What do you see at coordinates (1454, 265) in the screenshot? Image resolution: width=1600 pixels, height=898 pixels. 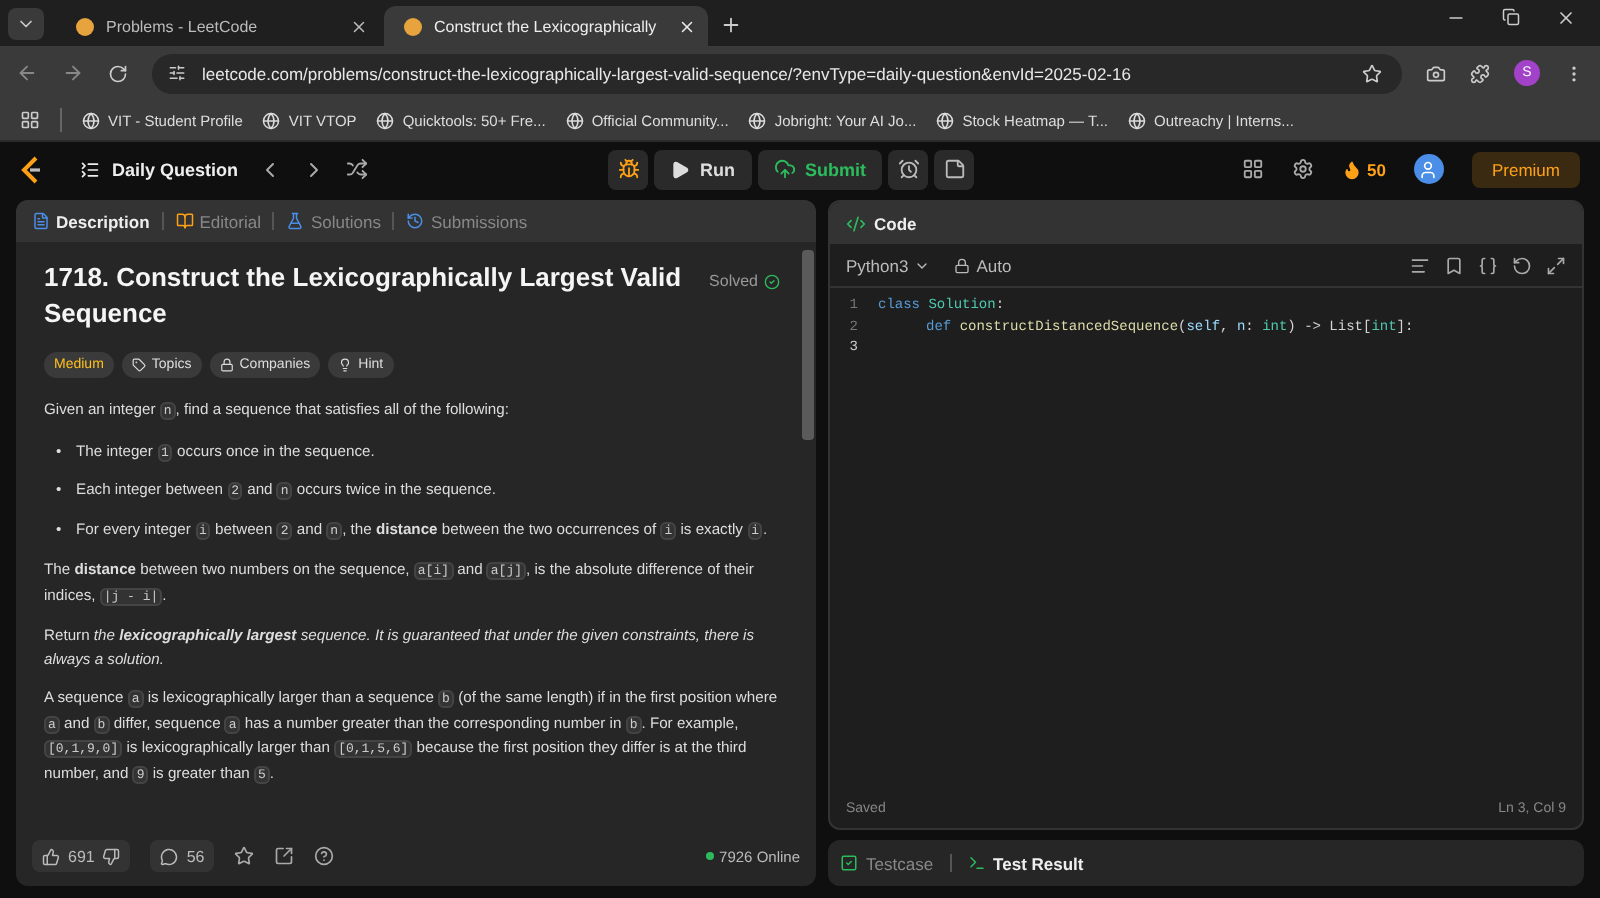 I see `bookmark-icon` at bounding box center [1454, 265].